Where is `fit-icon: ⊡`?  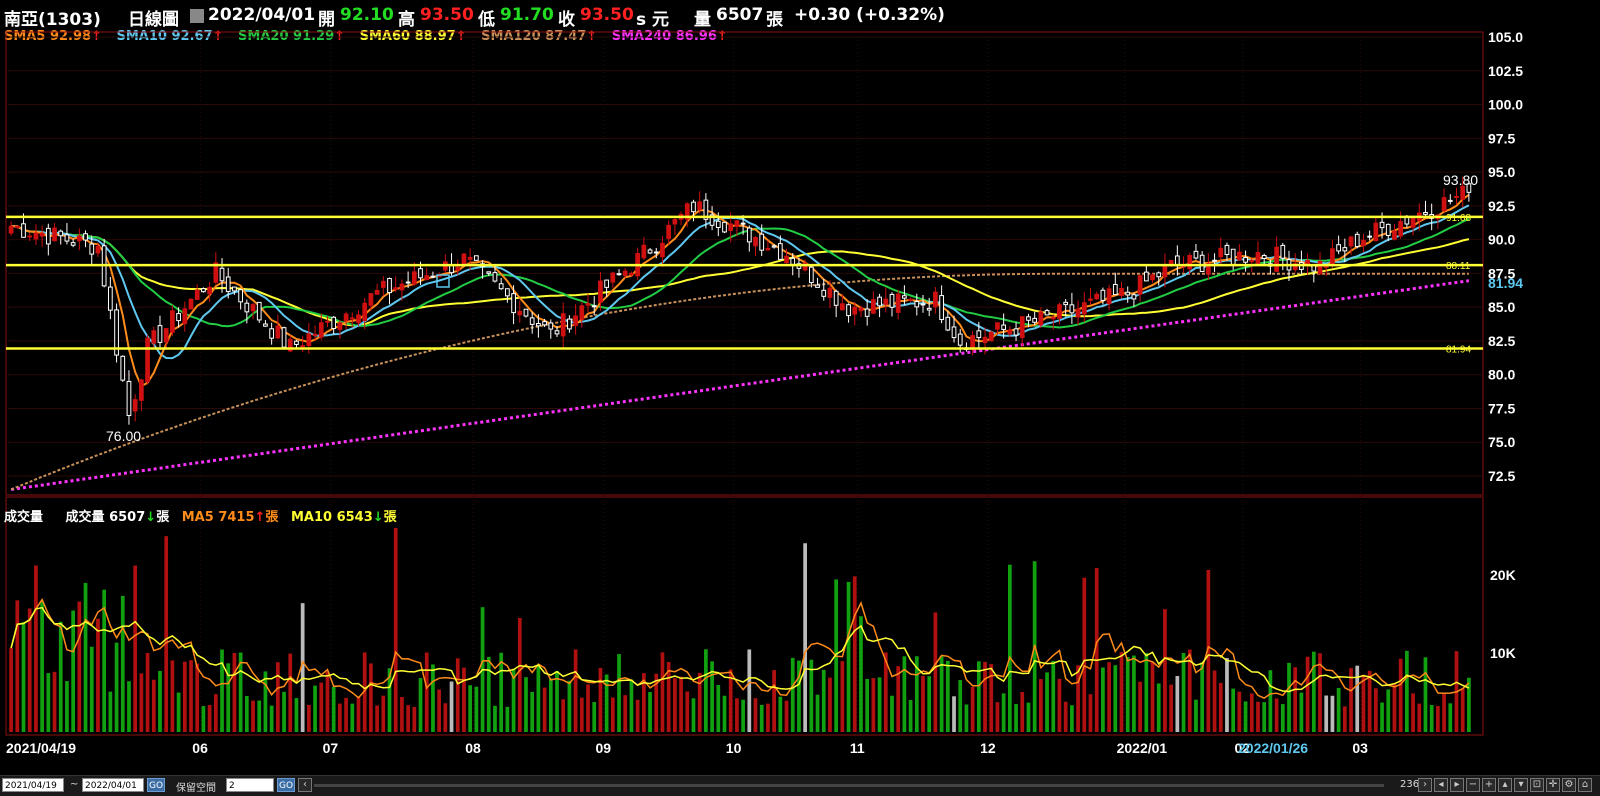
fit-icon: ⊡ is located at coordinates (1537, 785).